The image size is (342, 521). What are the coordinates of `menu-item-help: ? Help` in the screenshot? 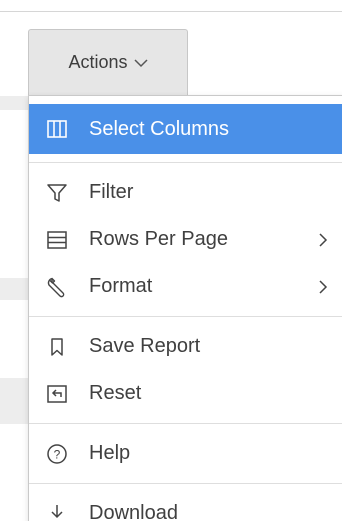 It's located at (185, 453).